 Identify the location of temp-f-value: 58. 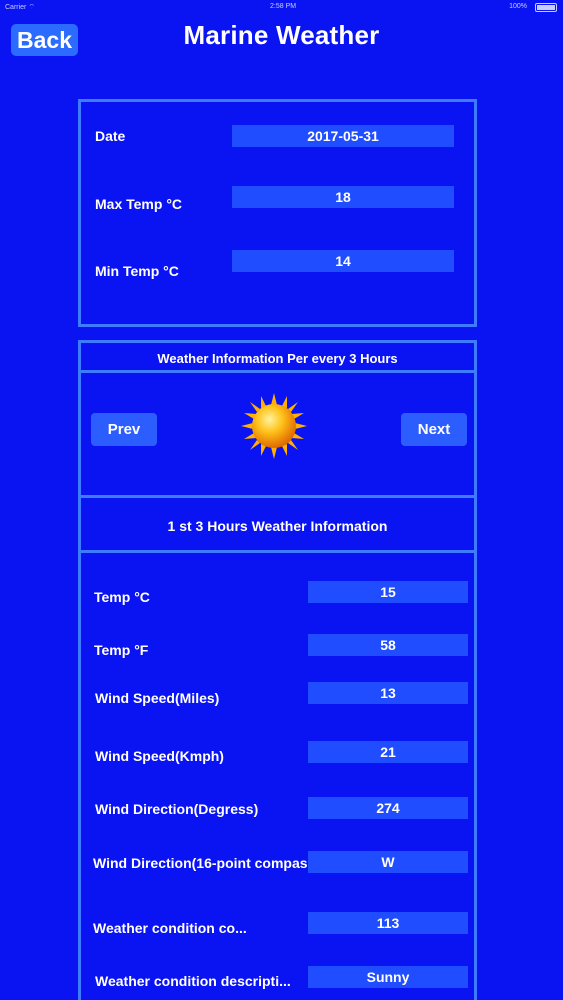
(388, 645).